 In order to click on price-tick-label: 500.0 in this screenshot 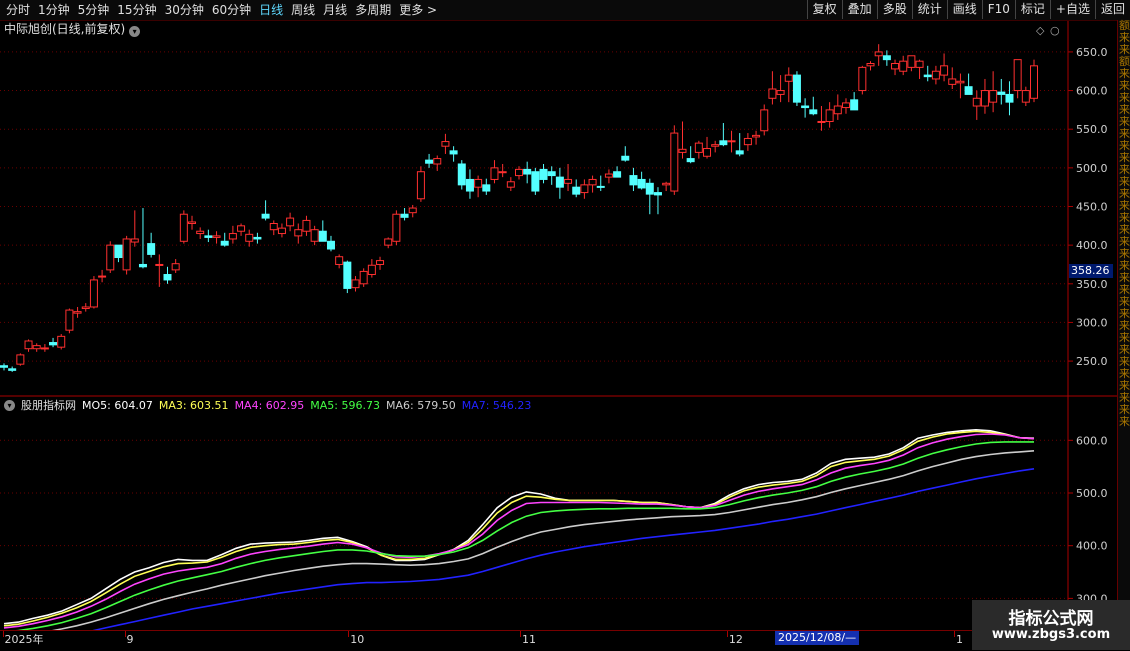, I will do `click(1092, 168)`.